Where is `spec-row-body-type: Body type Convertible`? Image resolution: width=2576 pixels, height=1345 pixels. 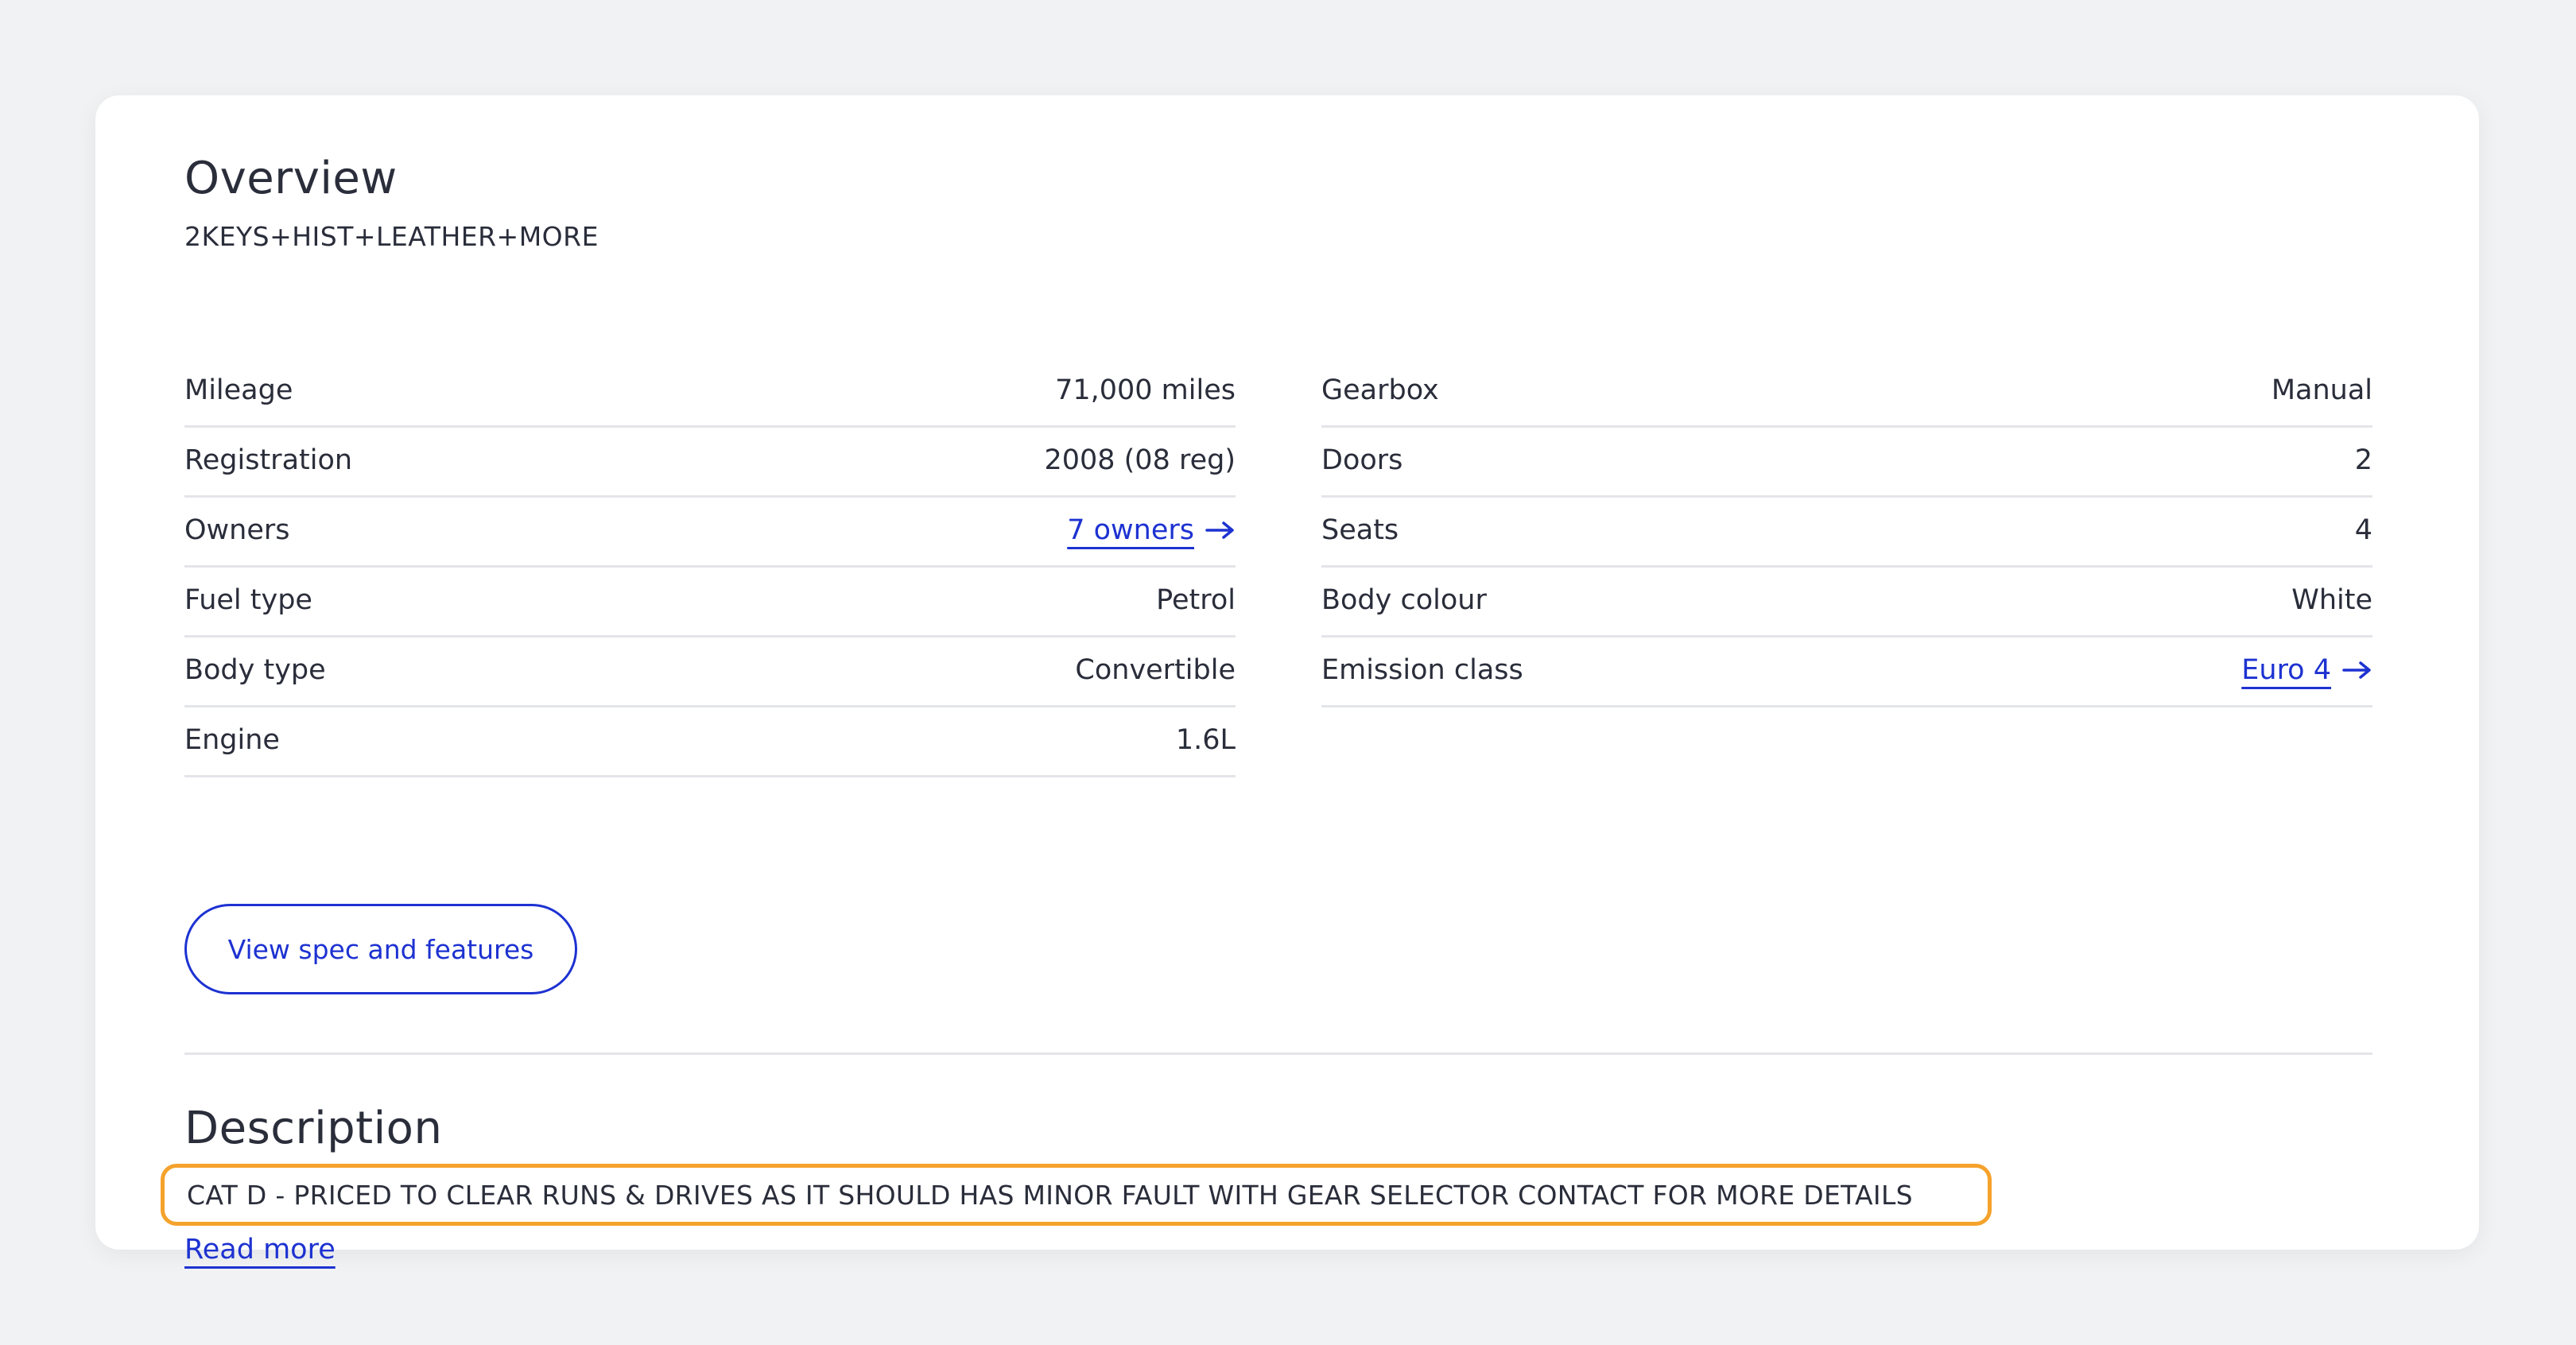
spec-row-body-type: Body type Convertible is located at coordinates (710, 671).